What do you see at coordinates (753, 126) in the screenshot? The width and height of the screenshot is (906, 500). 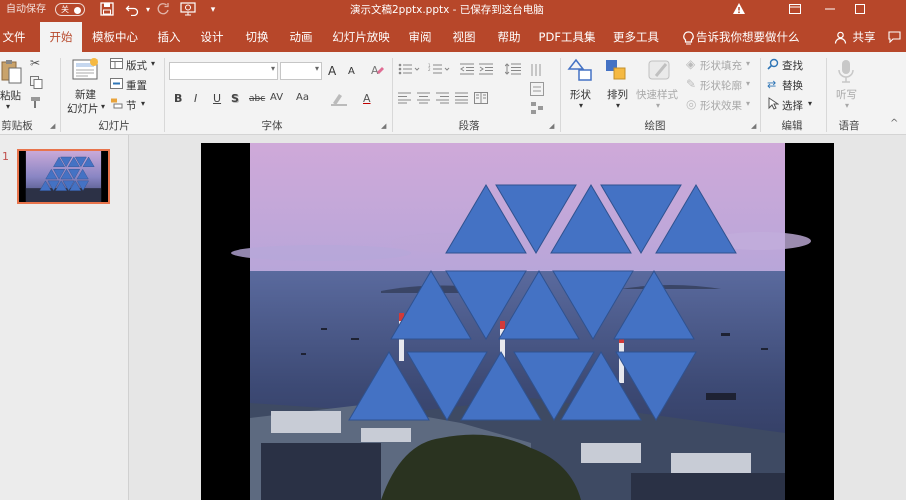 I see `drawing-launcher-icon: ◢` at bounding box center [753, 126].